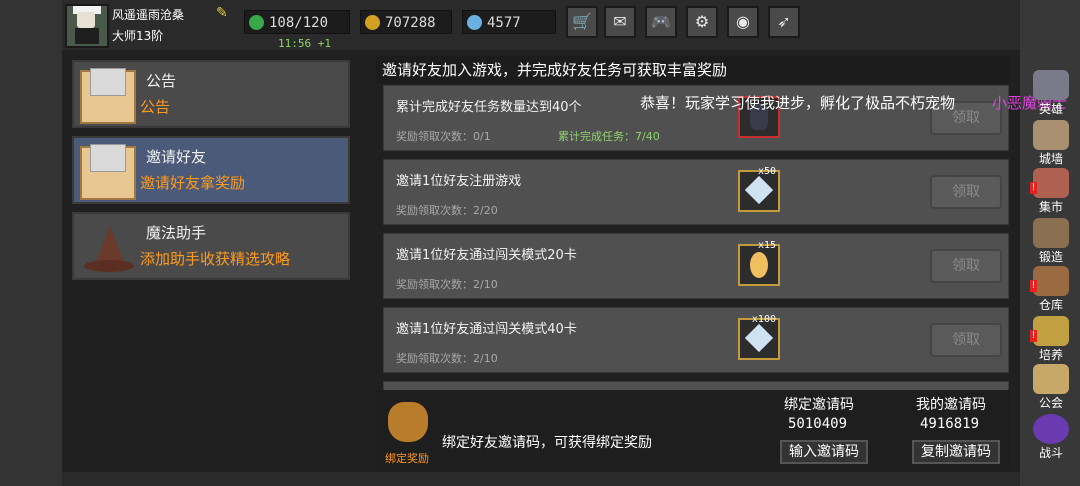 The width and height of the screenshot is (1080, 486). I want to click on menu-item-title: 魔法助手, so click(176, 233).